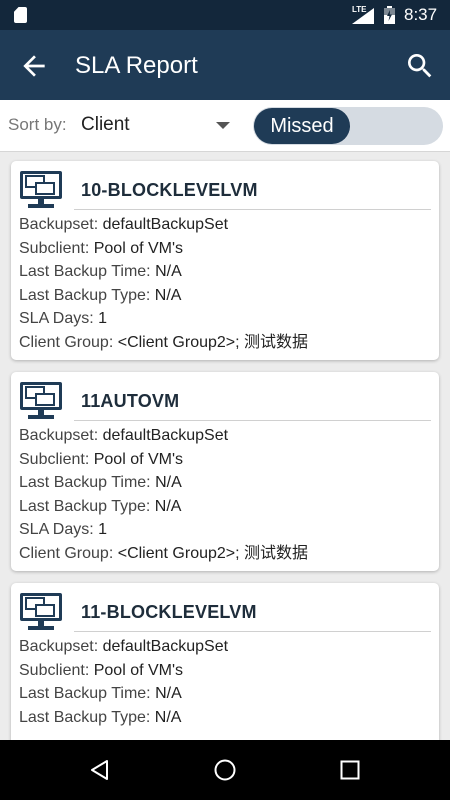  I want to click on battery-icon, so click(389, 15).